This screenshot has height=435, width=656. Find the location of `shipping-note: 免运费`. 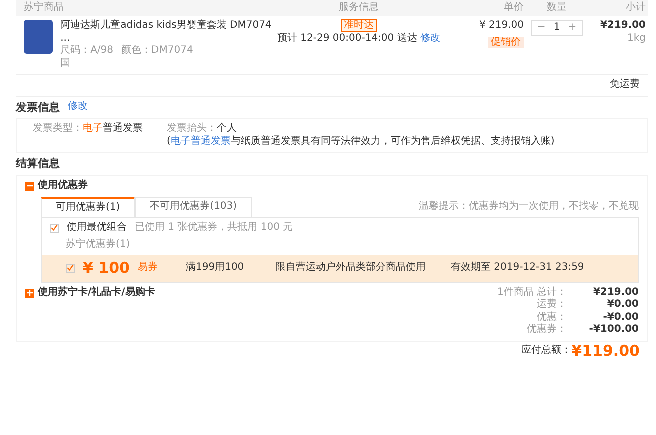

shipping-note: 免运费 is located at coordinates (625, 85).